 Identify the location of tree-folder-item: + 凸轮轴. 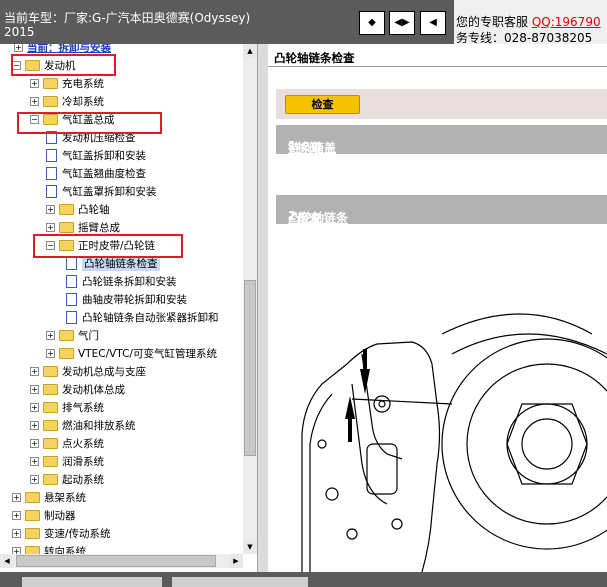
(78, 209).